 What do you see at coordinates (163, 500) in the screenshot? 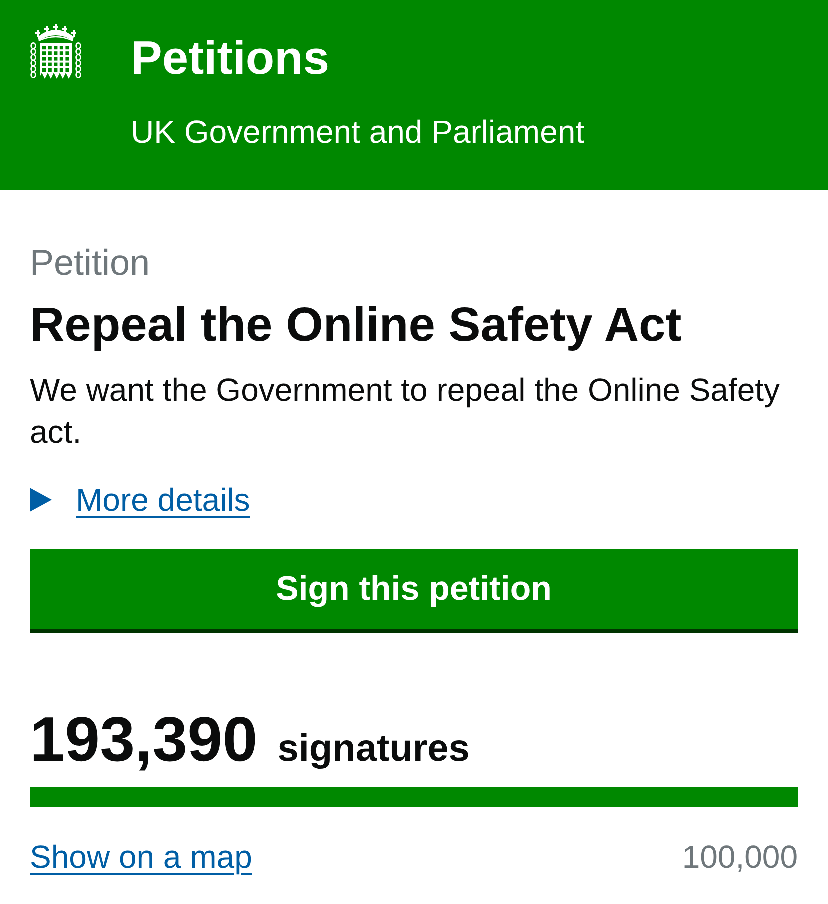
I see `more-details-link: More details` at bounding box center [163, 500].